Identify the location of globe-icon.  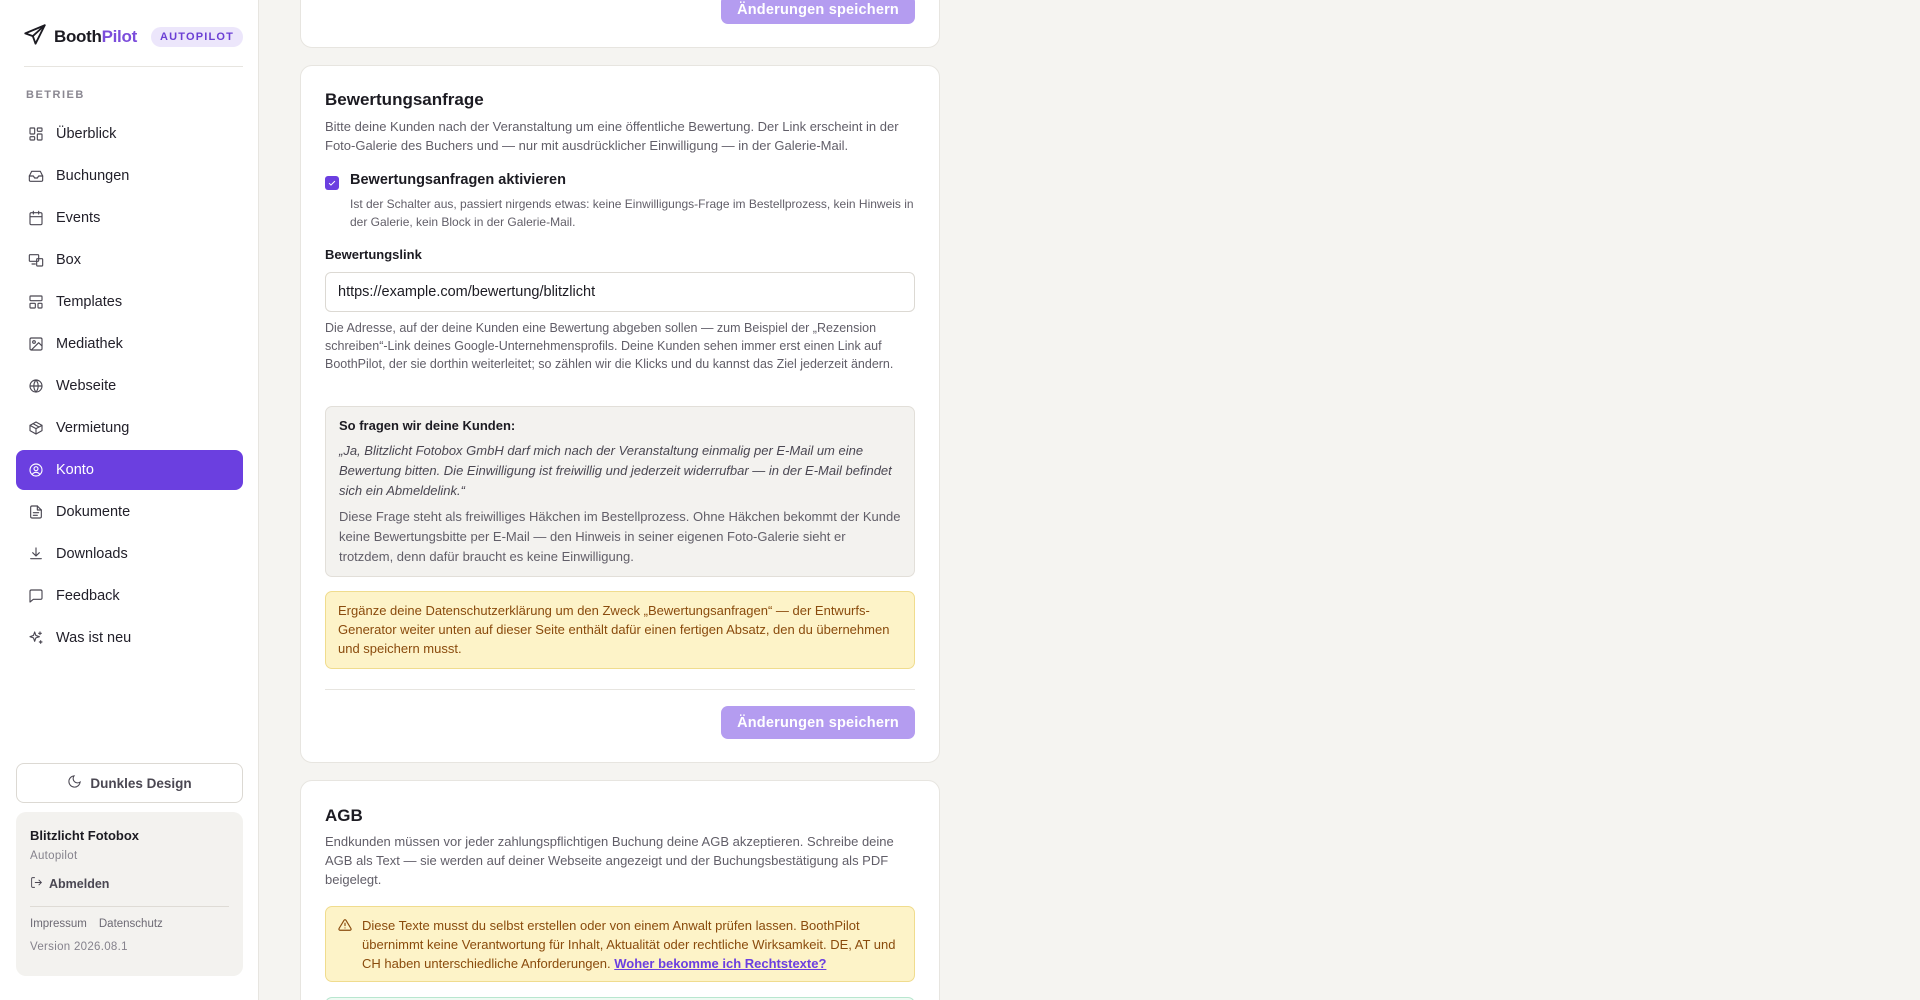
(36, 386).